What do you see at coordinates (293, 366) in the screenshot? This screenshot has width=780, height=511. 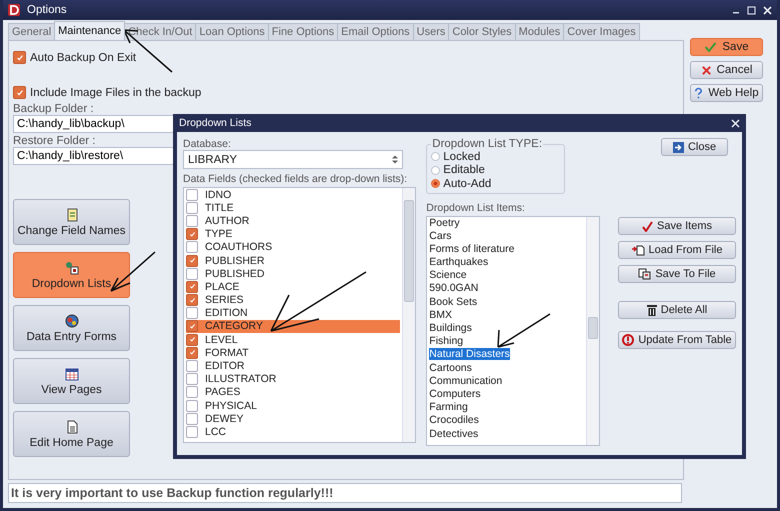 I see `list-item: EDITOR` at bounding box center [293, 366].